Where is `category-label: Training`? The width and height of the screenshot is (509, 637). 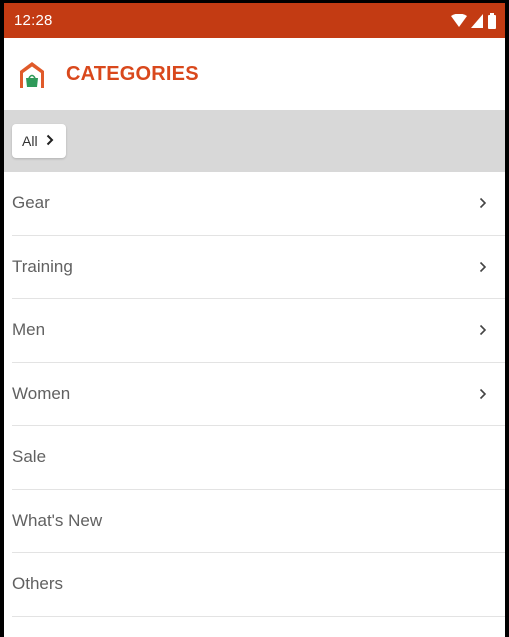 category-label: Training is located at coordinates (42, 266).